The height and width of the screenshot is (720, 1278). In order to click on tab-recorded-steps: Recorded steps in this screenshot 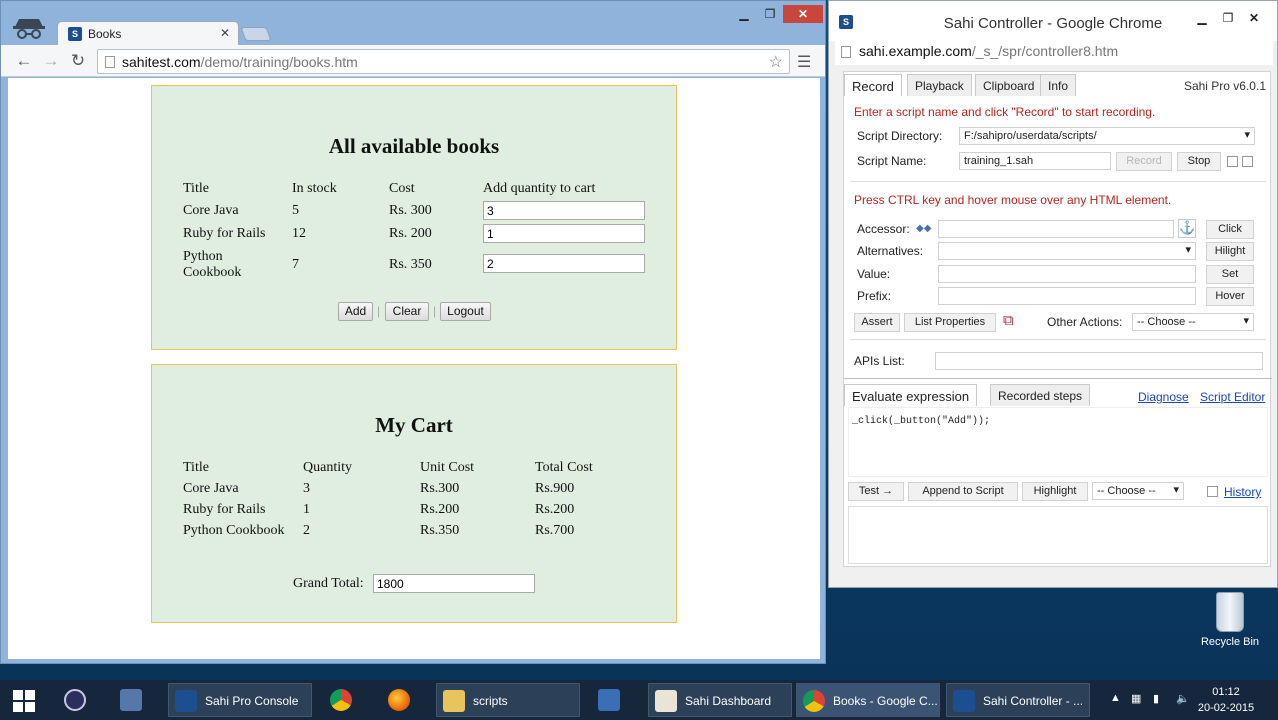, I will do `click(1040, 395)`.